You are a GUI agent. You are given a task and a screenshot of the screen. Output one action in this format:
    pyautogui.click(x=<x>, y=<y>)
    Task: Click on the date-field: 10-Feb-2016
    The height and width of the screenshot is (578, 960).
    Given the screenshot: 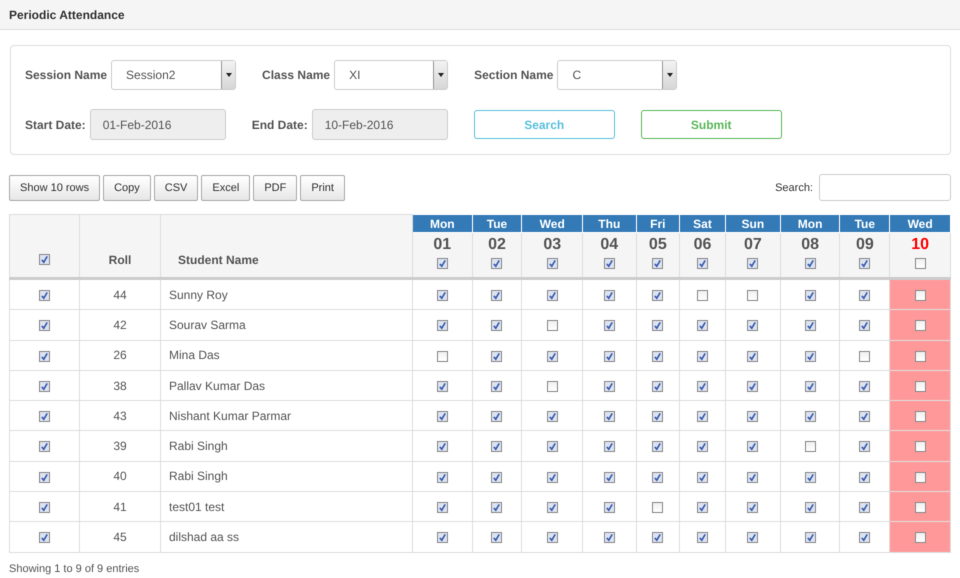 What is the action you would take?
    pyautogui.click(x=380, y=124)
    